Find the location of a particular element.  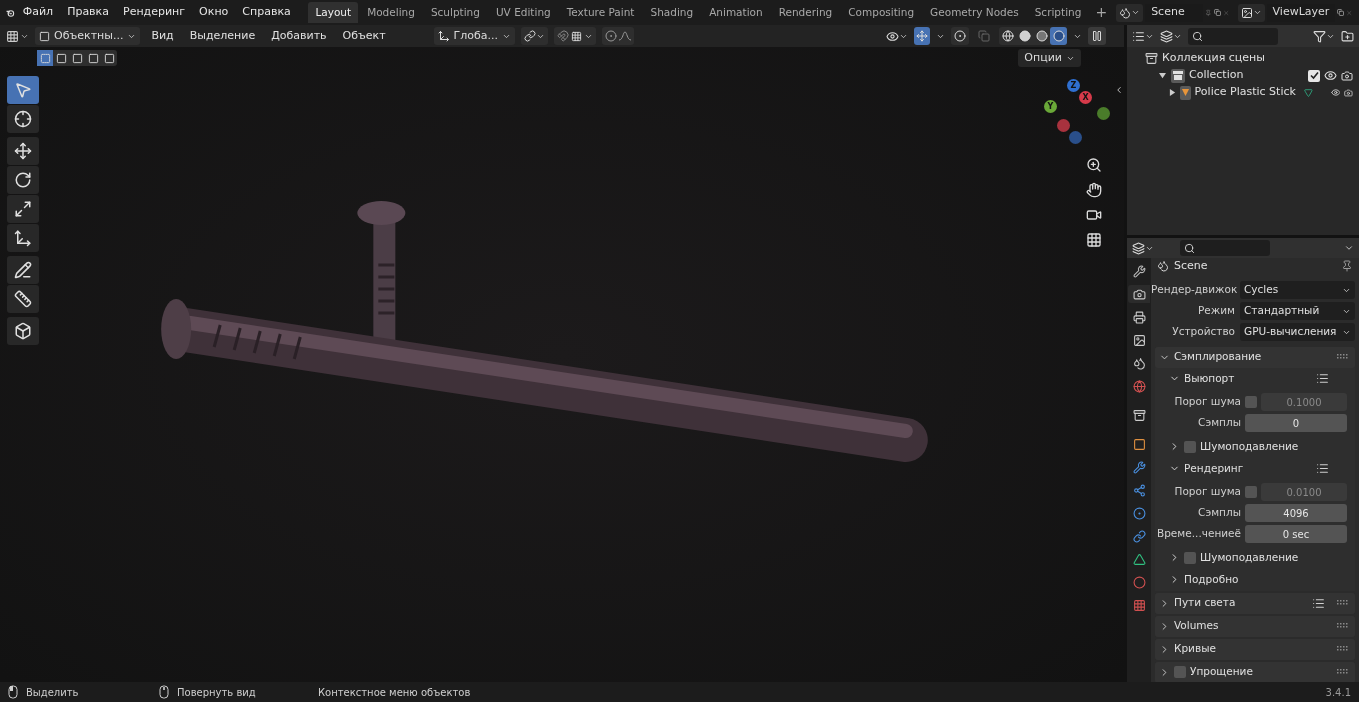

view-layer-button is located at coordinates (1171, 36).